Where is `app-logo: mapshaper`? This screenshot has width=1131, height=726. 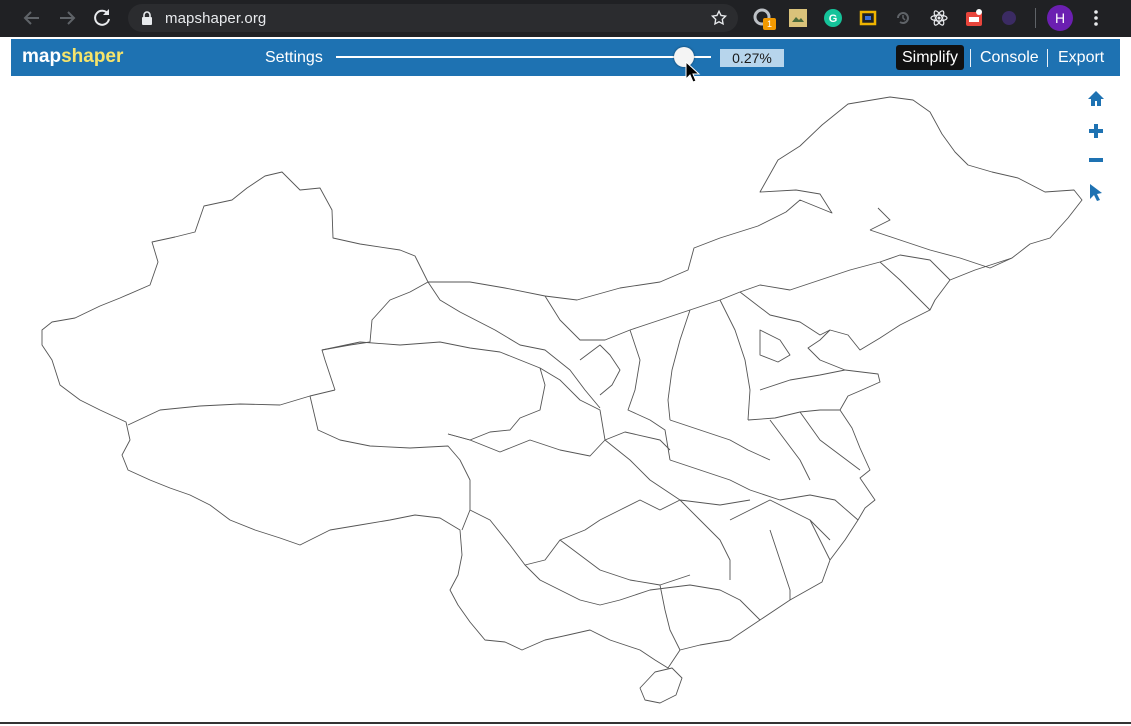 app-logo: mapshaper is located at coordinates (72, 57).